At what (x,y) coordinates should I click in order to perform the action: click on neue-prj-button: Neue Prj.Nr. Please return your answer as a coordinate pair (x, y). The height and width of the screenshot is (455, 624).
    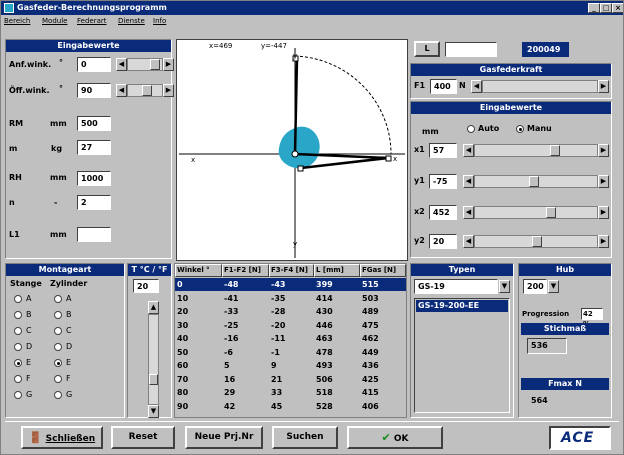
    Looking at the image, I should click on (224, 437).